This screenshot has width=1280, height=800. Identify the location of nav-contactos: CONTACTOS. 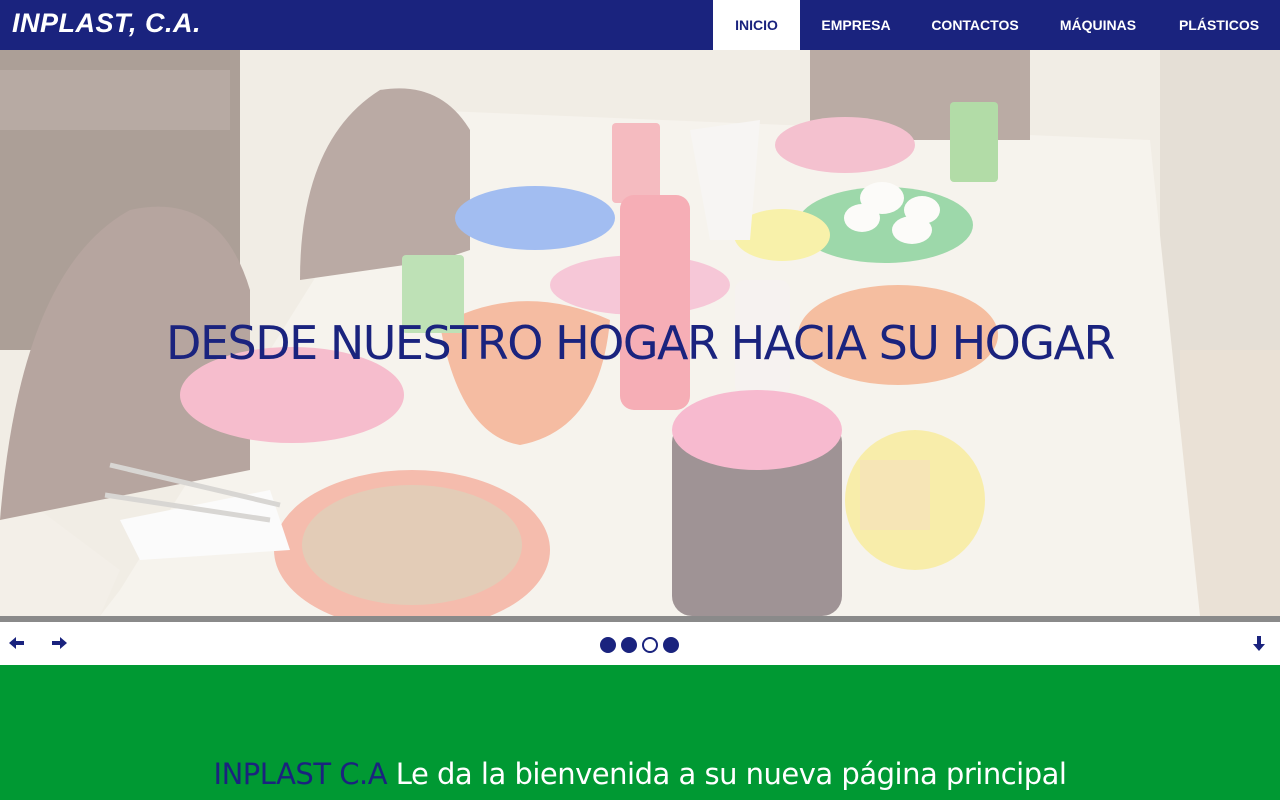
(975, 25).